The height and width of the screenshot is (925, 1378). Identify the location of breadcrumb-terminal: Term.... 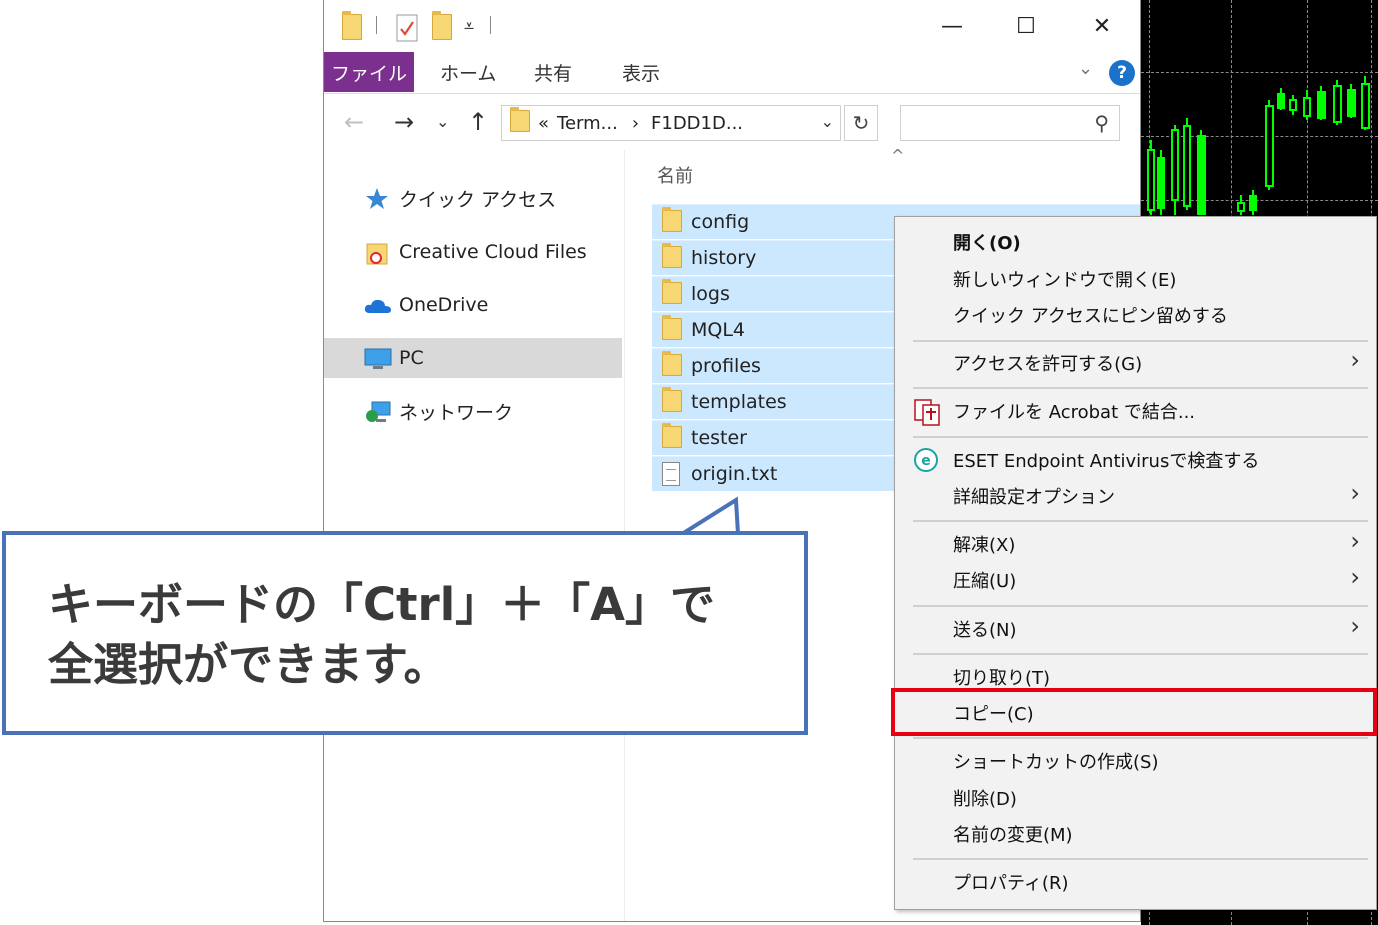
(587, 123).